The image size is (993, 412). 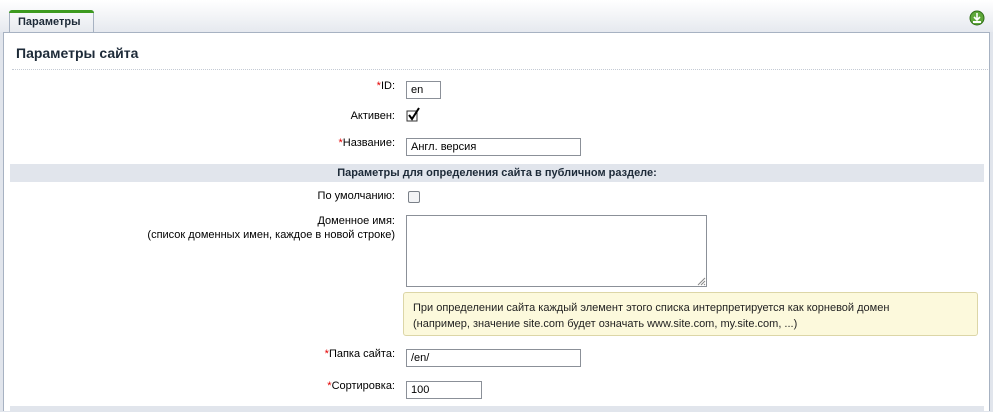 I want to click on active-checkbox, so click(x=413, y=115).